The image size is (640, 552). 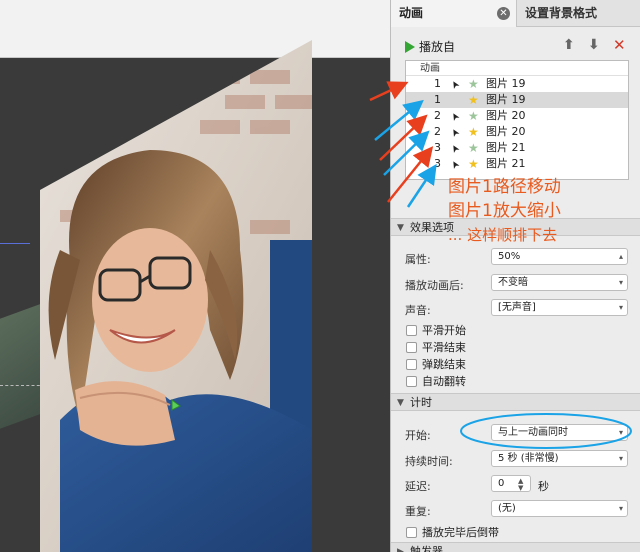 What do you see at coordinates (515, 45) in the screenshot?
I see `animation-toolbar: 播放自 ⬆ ⬇ ✕` at bounding box center [515, 45].